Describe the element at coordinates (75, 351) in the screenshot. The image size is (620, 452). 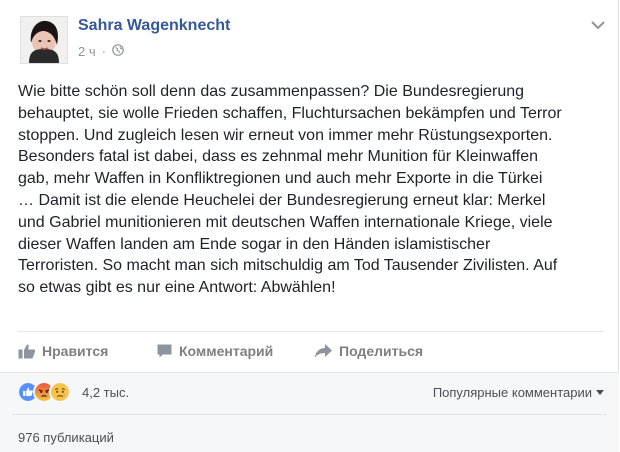
I see `like-label: Нравится` at that location.